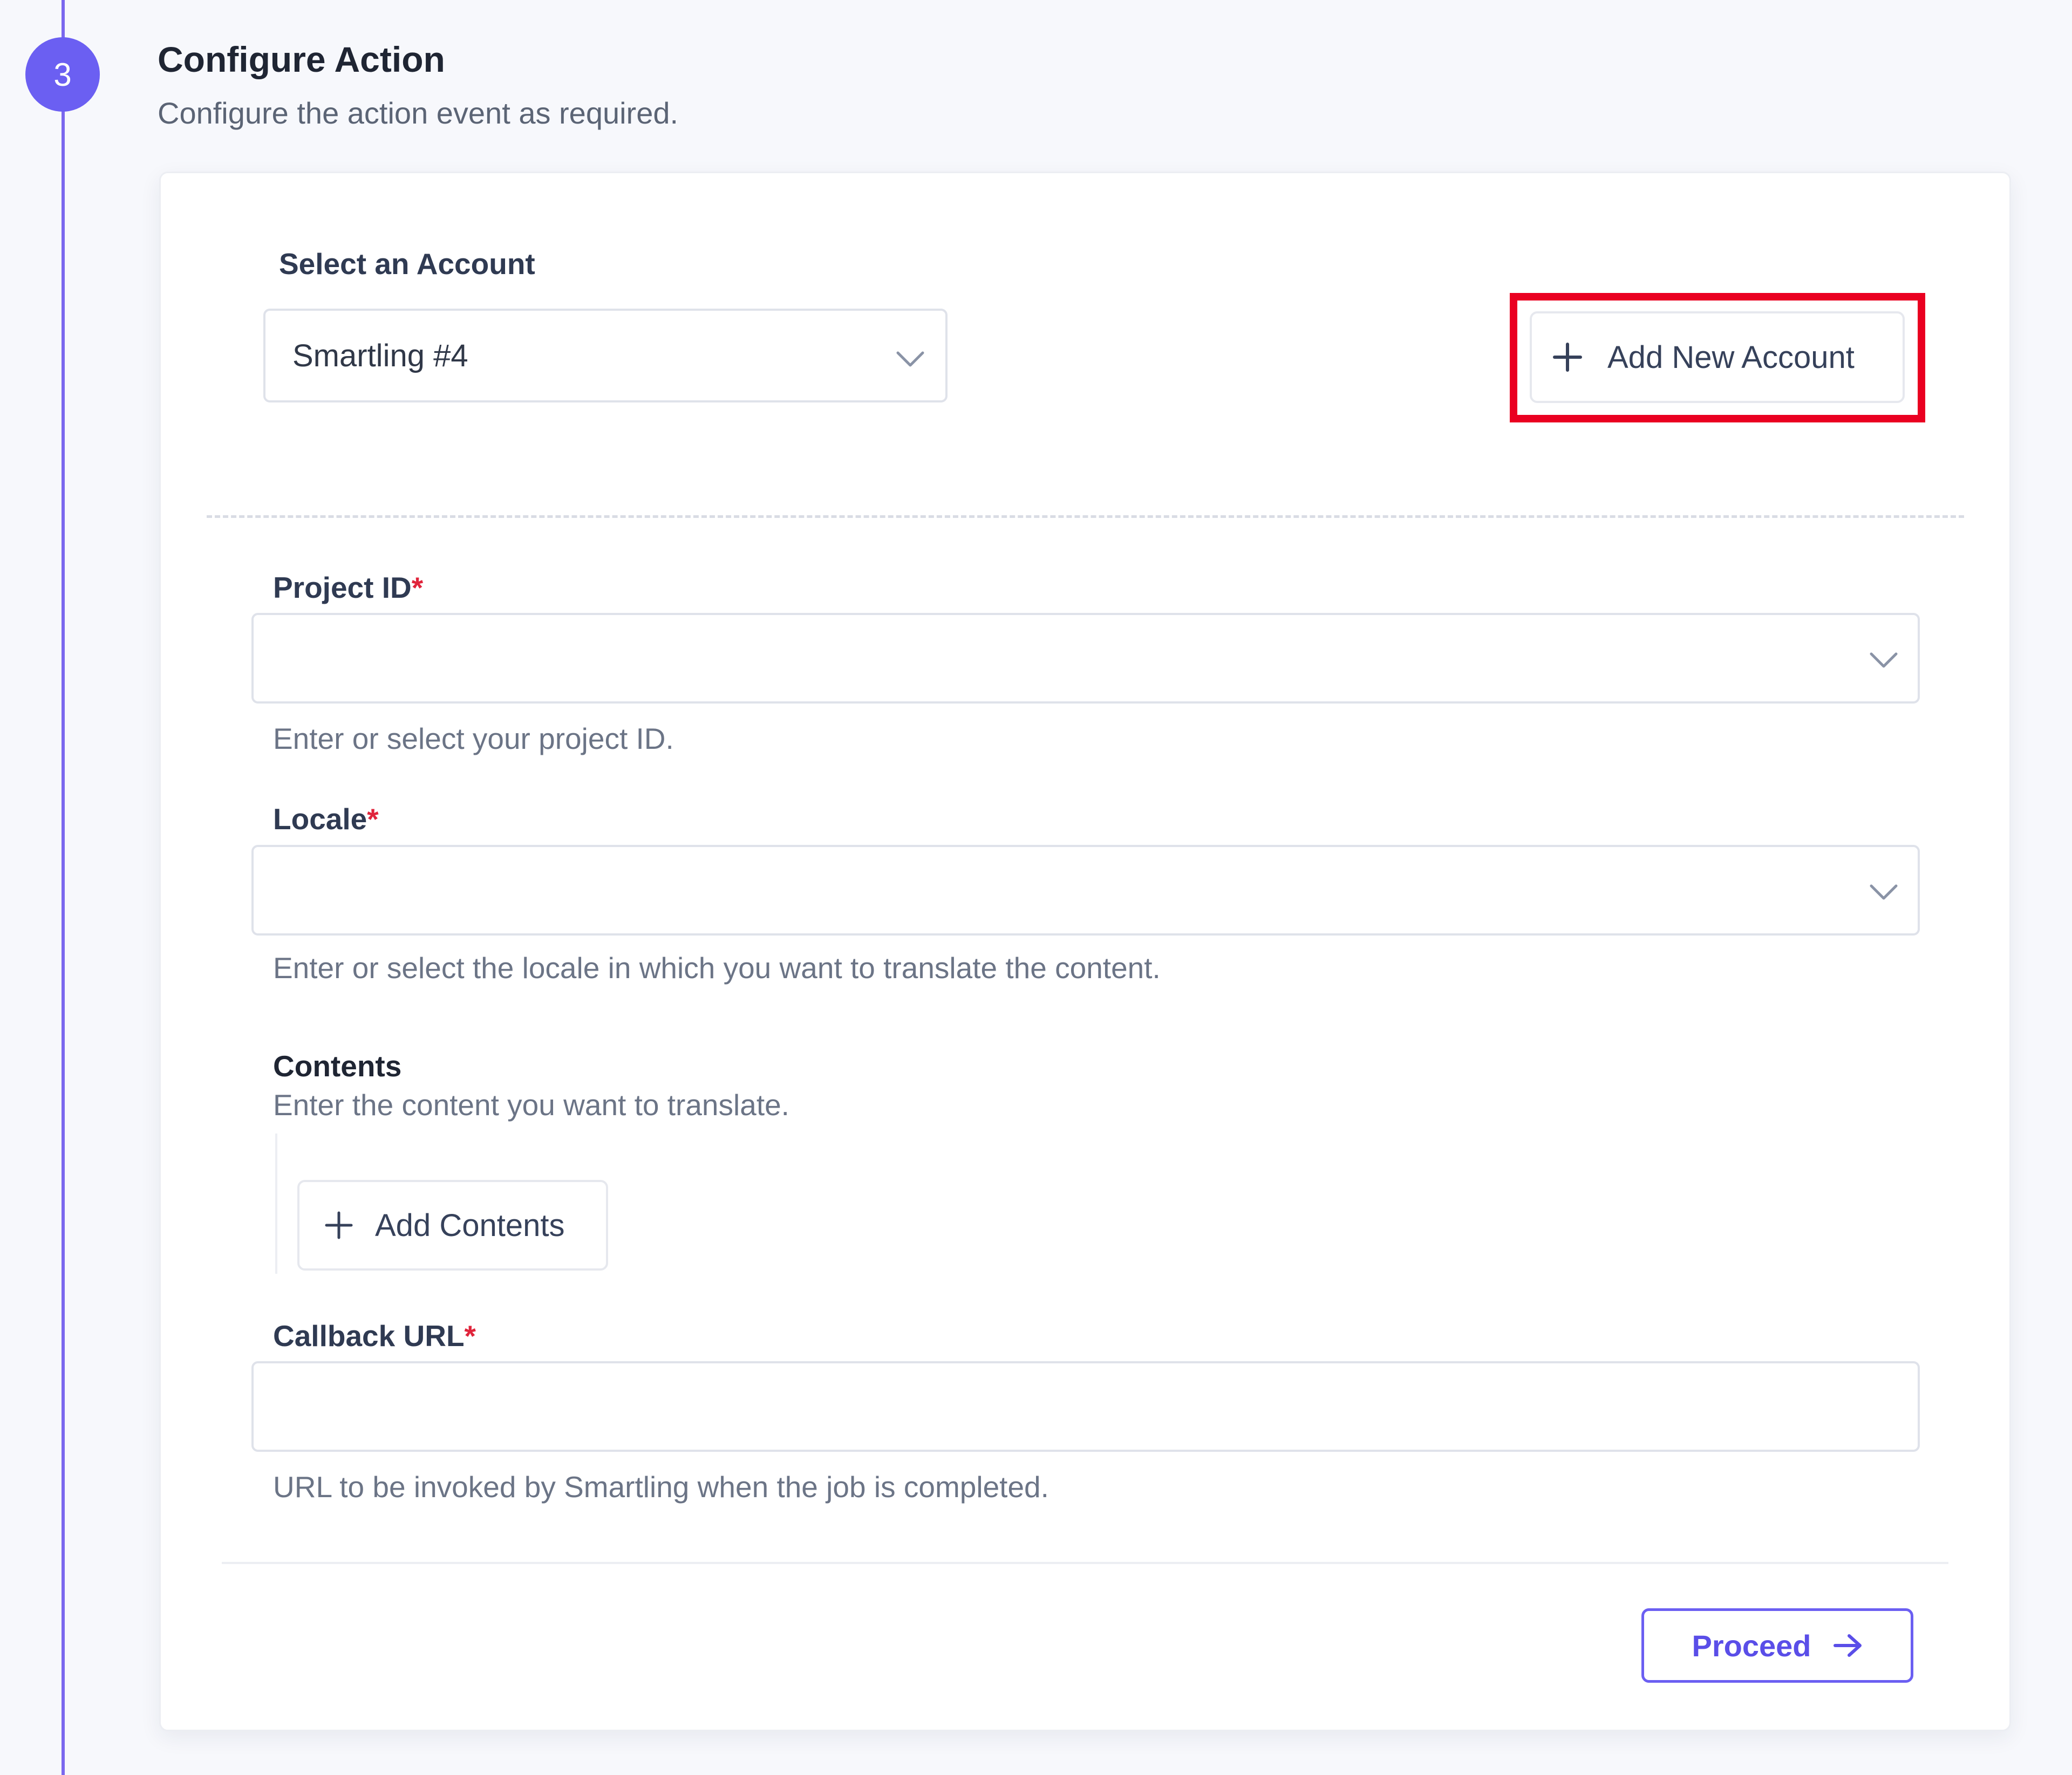  I want to click on contents-help: Enter the content you want to translate., so click(531, 1105).